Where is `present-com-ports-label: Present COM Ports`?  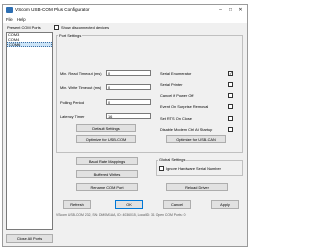 present-com-ports-label: Present COM Ports is located at coordinates (24, 27).